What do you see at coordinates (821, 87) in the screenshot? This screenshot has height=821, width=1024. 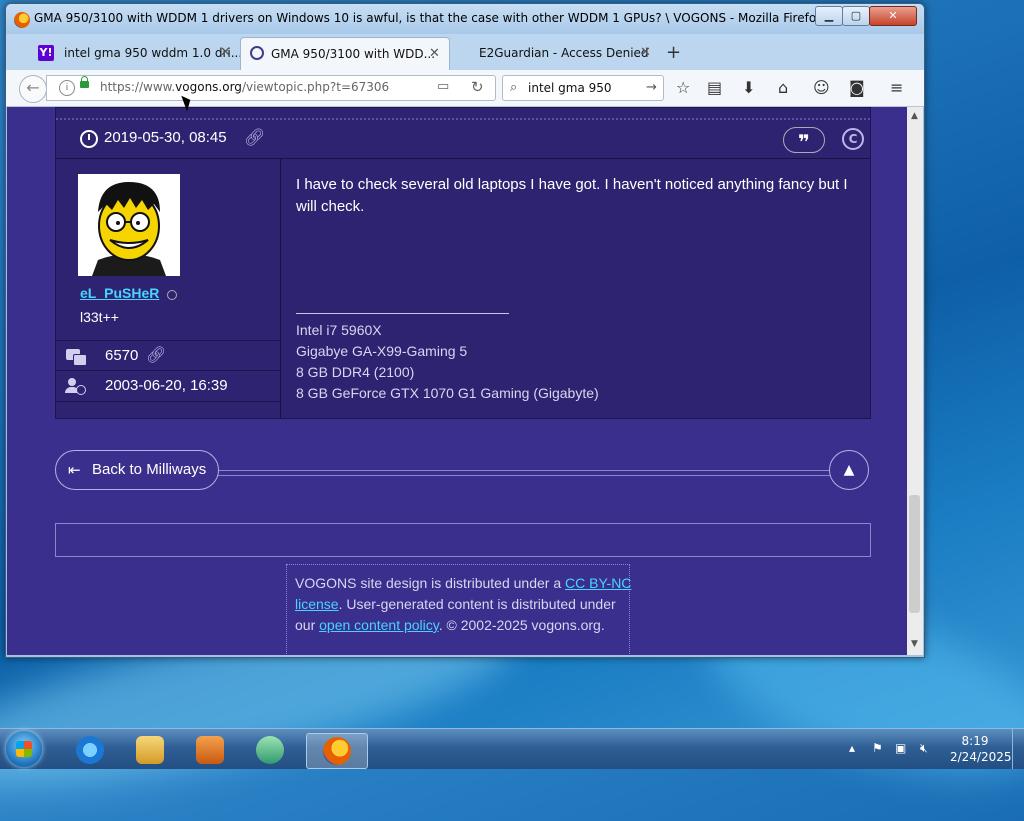 I see `chat-icon: ☺` at bounding box center [821, 87].